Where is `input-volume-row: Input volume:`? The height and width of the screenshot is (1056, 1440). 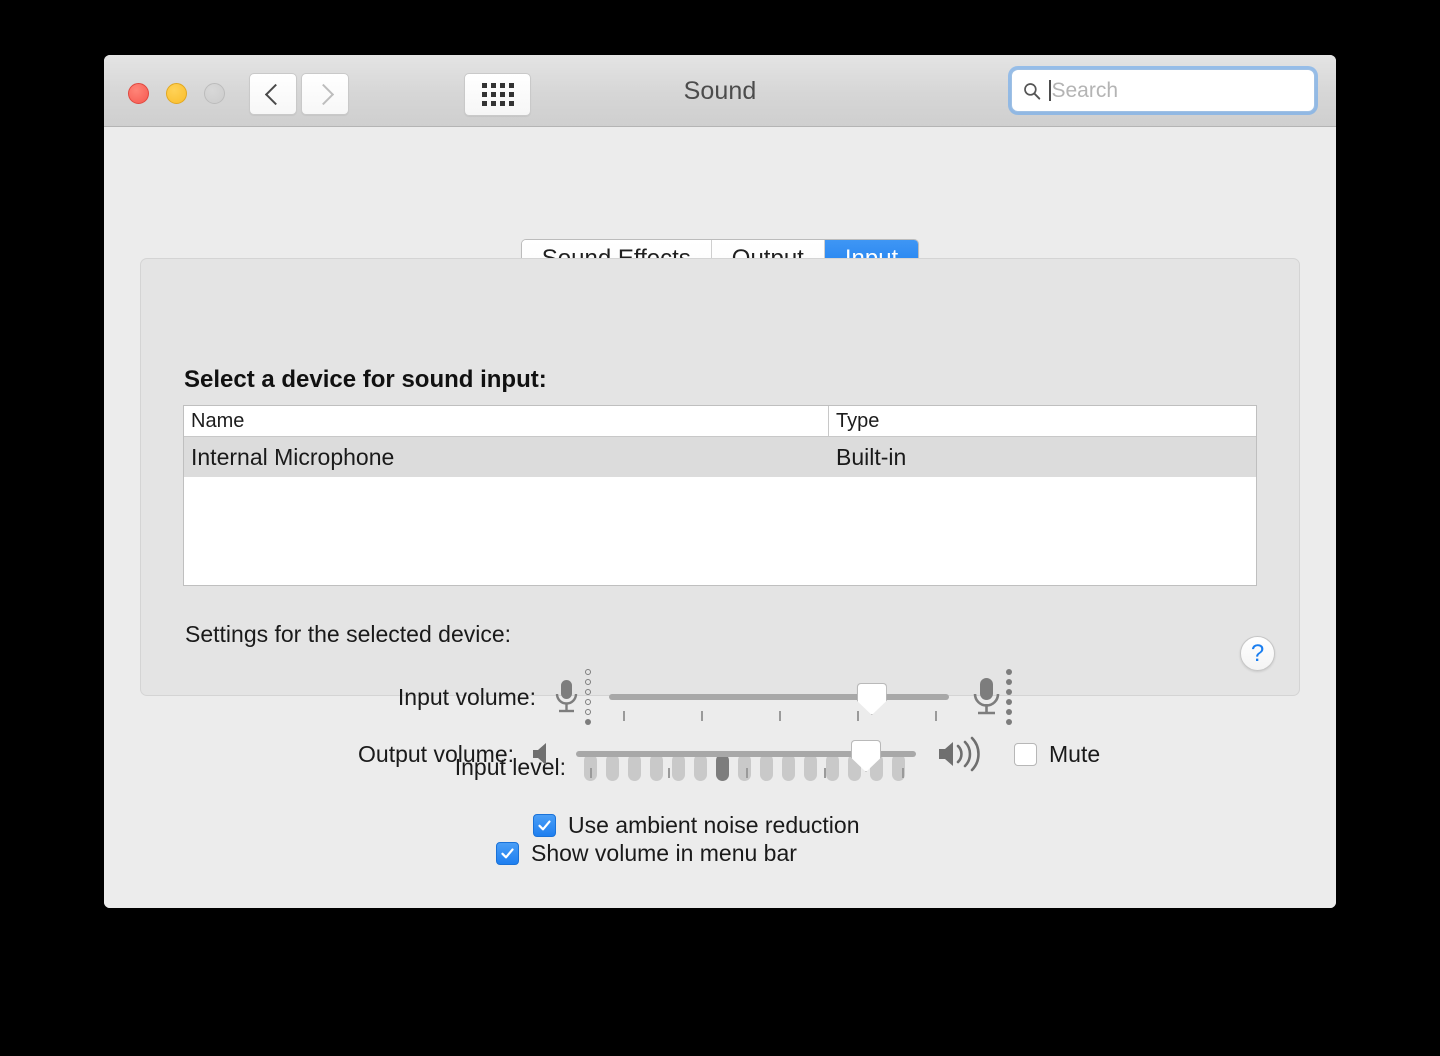
input-volume-row: Input volume: is located at coordinates (664, 697).